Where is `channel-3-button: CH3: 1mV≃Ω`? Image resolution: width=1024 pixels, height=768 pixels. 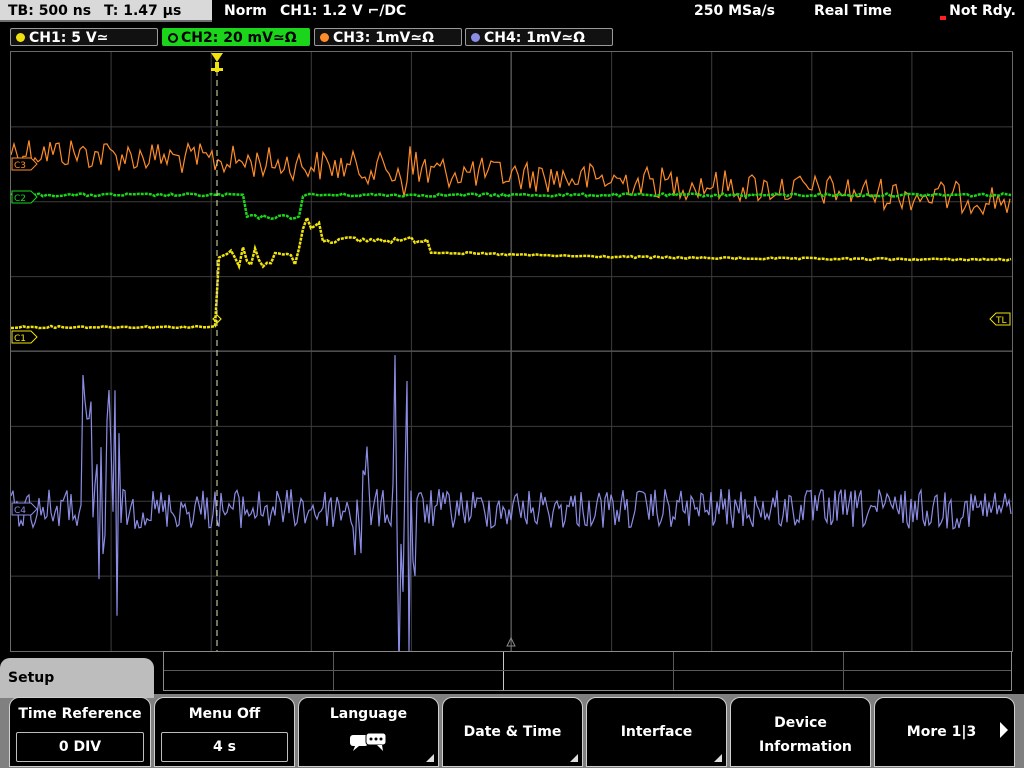
channel-3-button: CH3: 1mV≃Ω is located at coordinates (388, 37).